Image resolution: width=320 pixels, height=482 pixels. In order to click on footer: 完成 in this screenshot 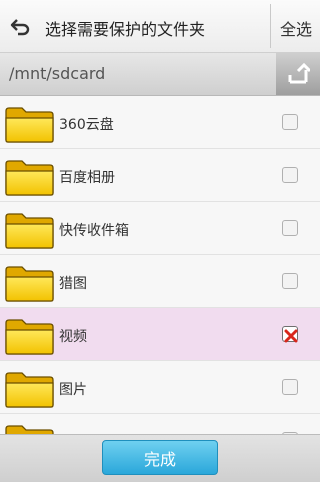, I will do `click(160, 458)`.